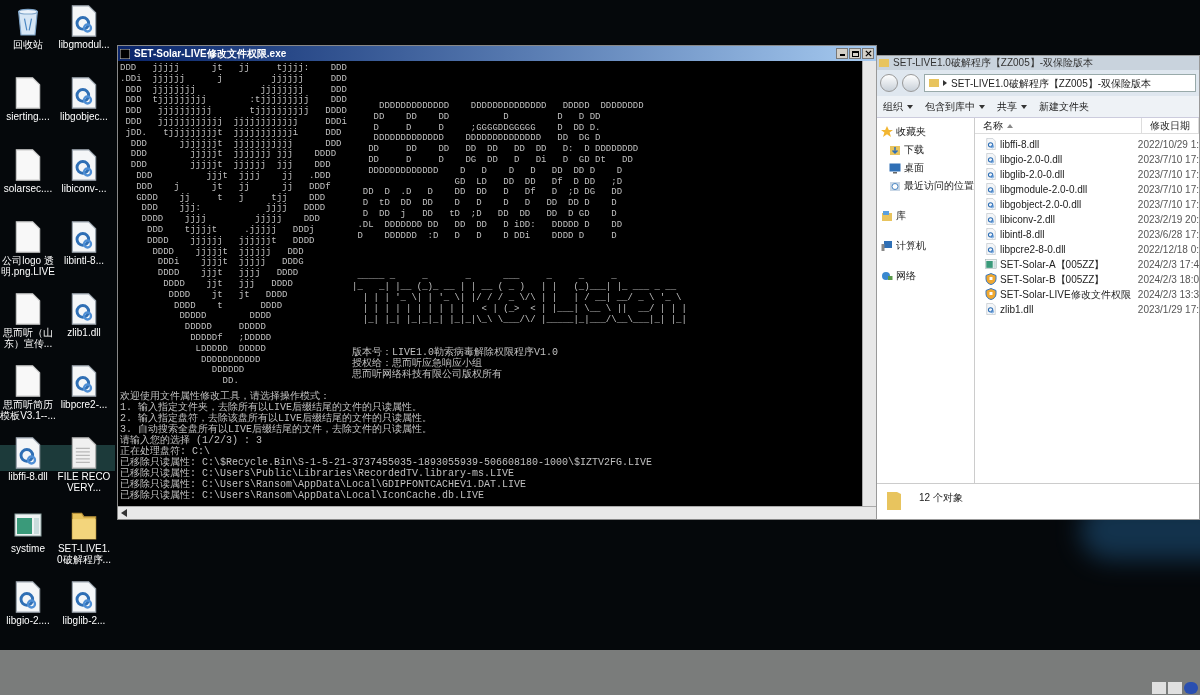 The width and height of the screenshot is (1200, 695). What do you see at coordinates (1087, 144) in the screenshot?
I see `file-row: libffi-8.dll 2022/10/29 1:` at bounding box center [1087, 144].